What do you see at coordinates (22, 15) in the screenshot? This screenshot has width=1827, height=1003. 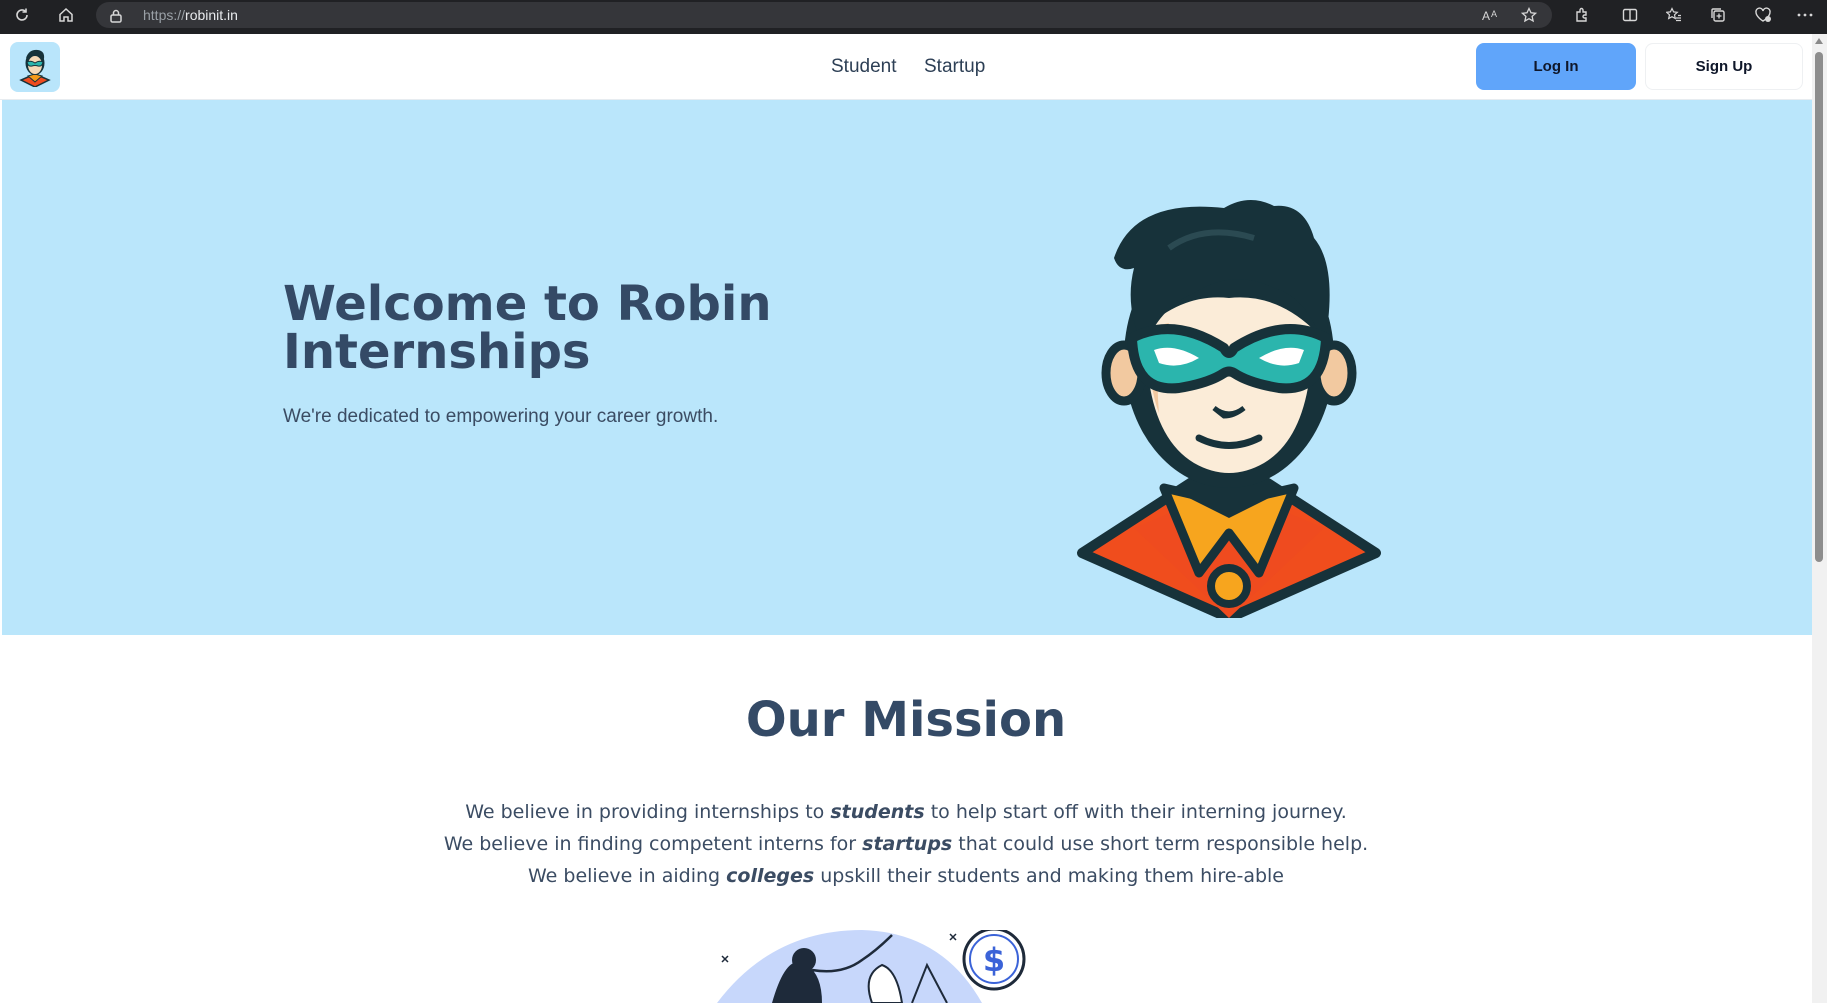 I see `refresh-icon` at bounding box center [22, 15].